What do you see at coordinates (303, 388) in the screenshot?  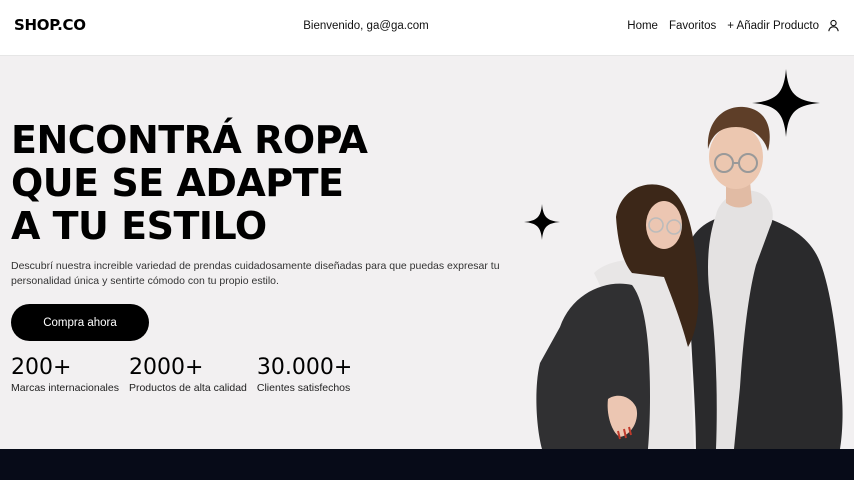 I see `stat-label: Clientes satisfechos` at bounding box center [303, 388].